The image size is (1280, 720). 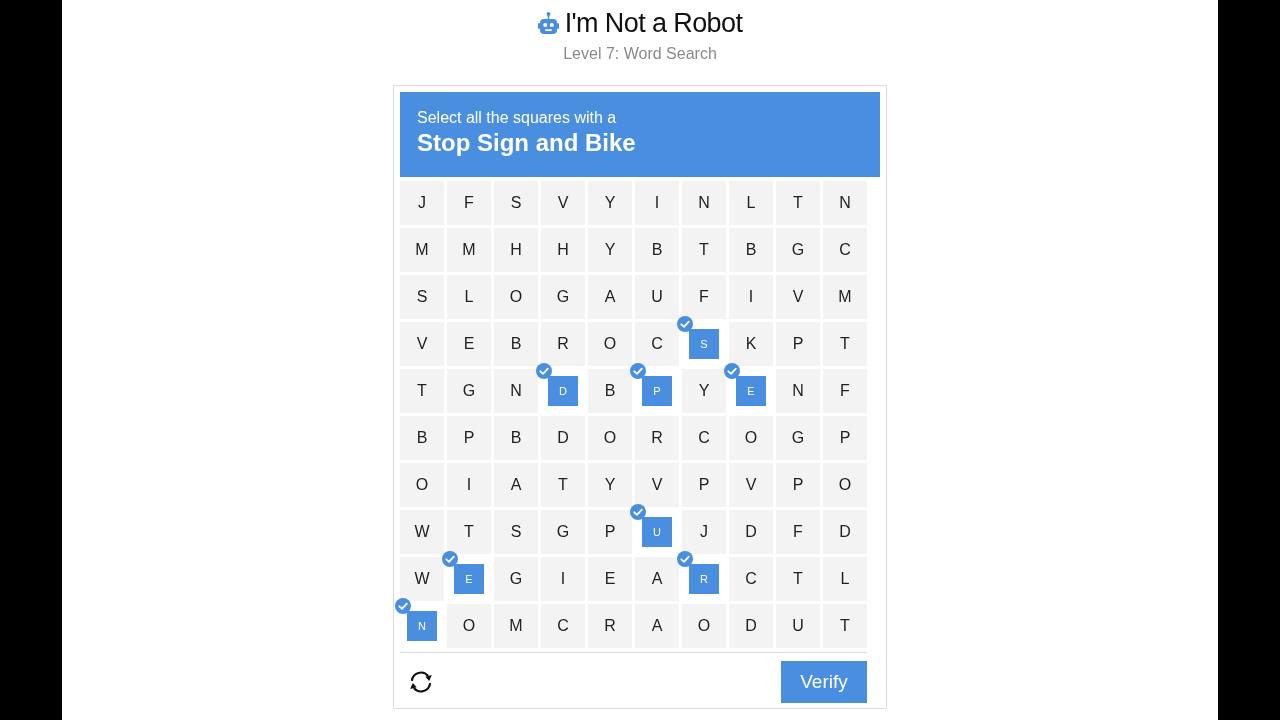 What do you see at coordinates (653, 23) in the screenshot?
I see `page-title: I'm Not a Robot` at bounding box center [653, 23].